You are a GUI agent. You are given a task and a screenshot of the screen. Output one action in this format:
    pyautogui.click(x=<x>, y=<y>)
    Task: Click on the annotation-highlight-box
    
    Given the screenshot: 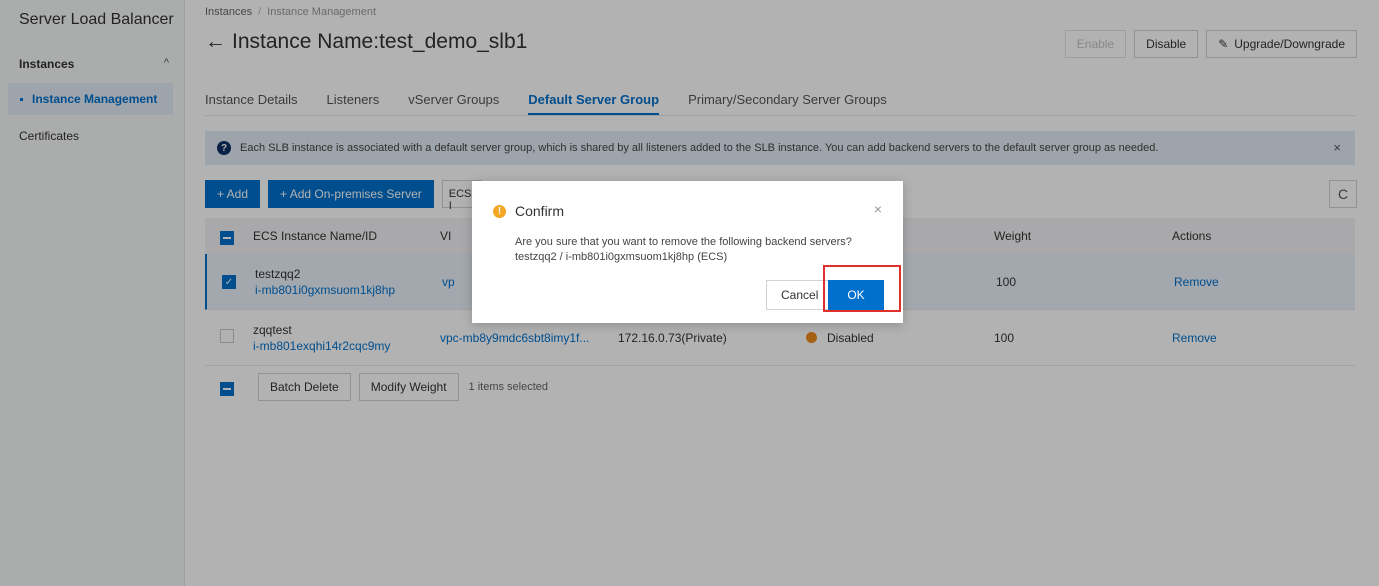 What is the action you would take?
    pyautogui.click(x=862, y=288)
    